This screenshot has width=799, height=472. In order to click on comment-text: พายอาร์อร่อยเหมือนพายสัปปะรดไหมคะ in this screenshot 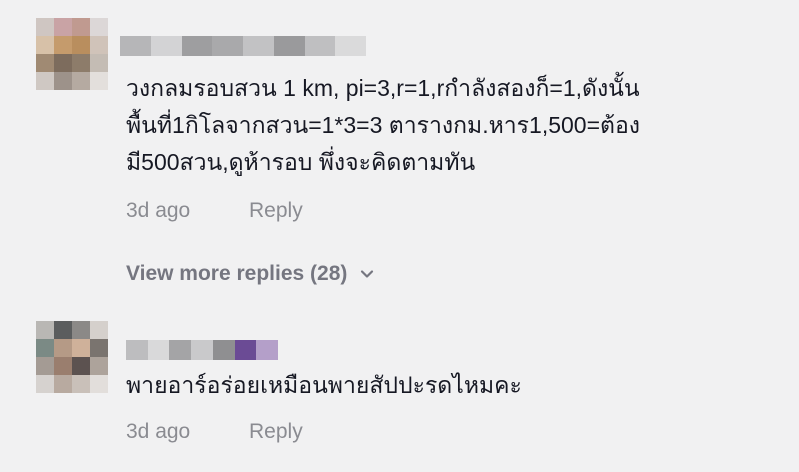, I will do `click(324, 385)`.